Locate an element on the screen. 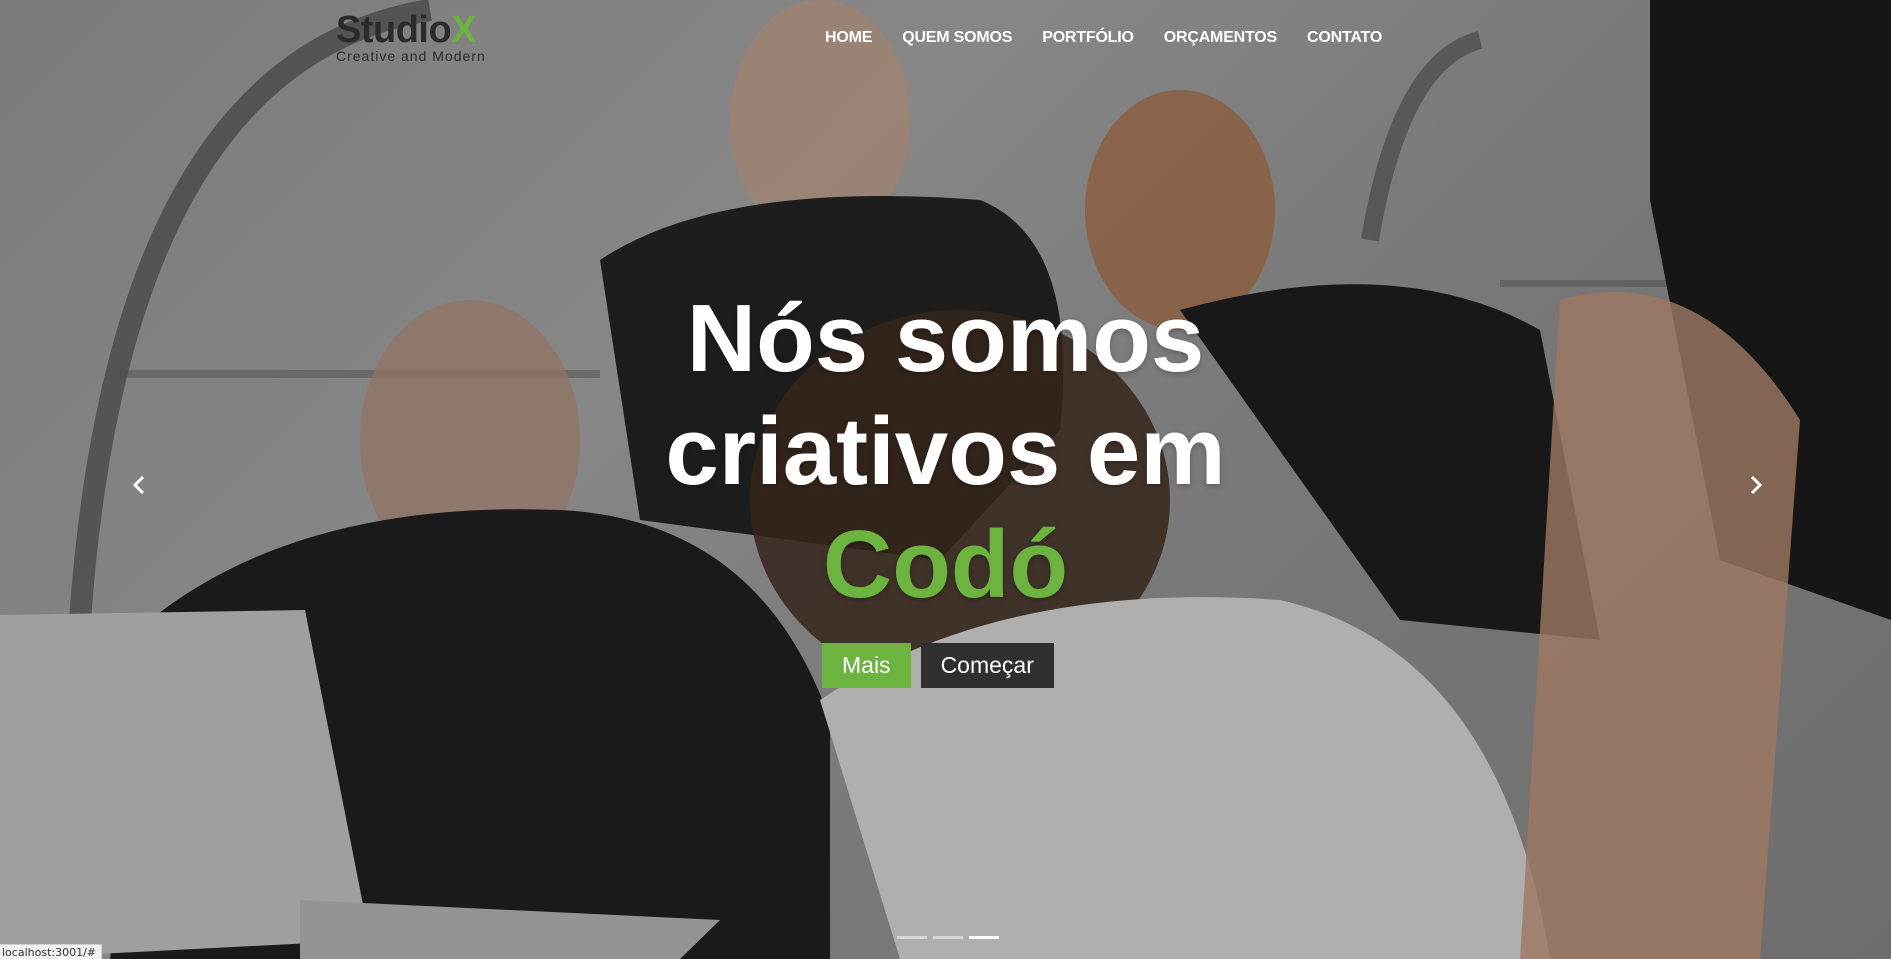 The height and width of the screenshot is (959, 1891). carousel-indicators is located at coordinates (948, 937).